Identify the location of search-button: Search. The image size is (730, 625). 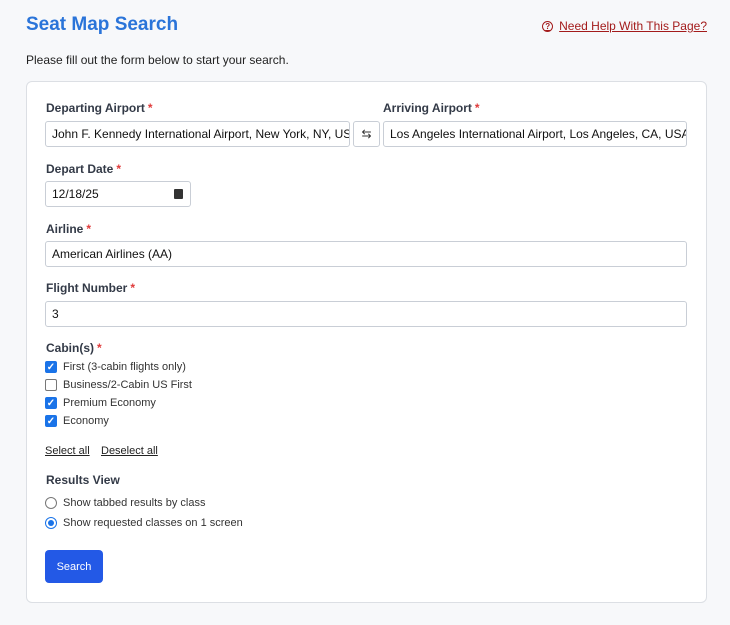
(74, 566).